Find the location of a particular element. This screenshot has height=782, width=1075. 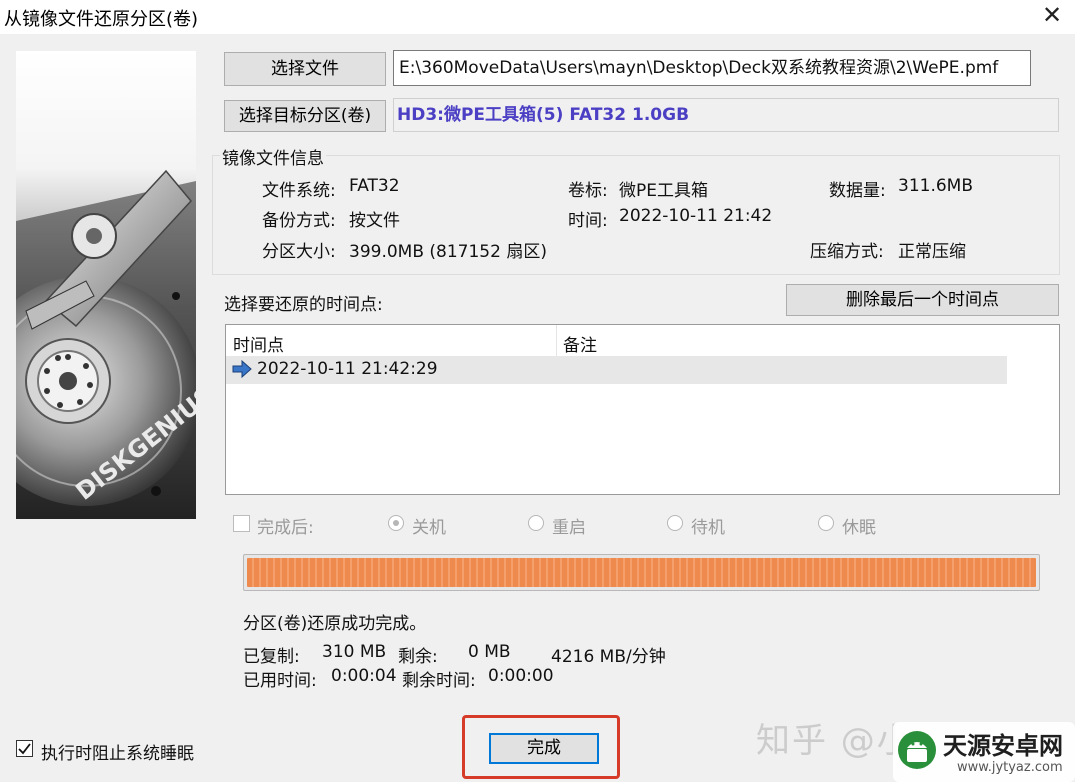

column-header-note: 备注 is located at coordinates (580, 343).